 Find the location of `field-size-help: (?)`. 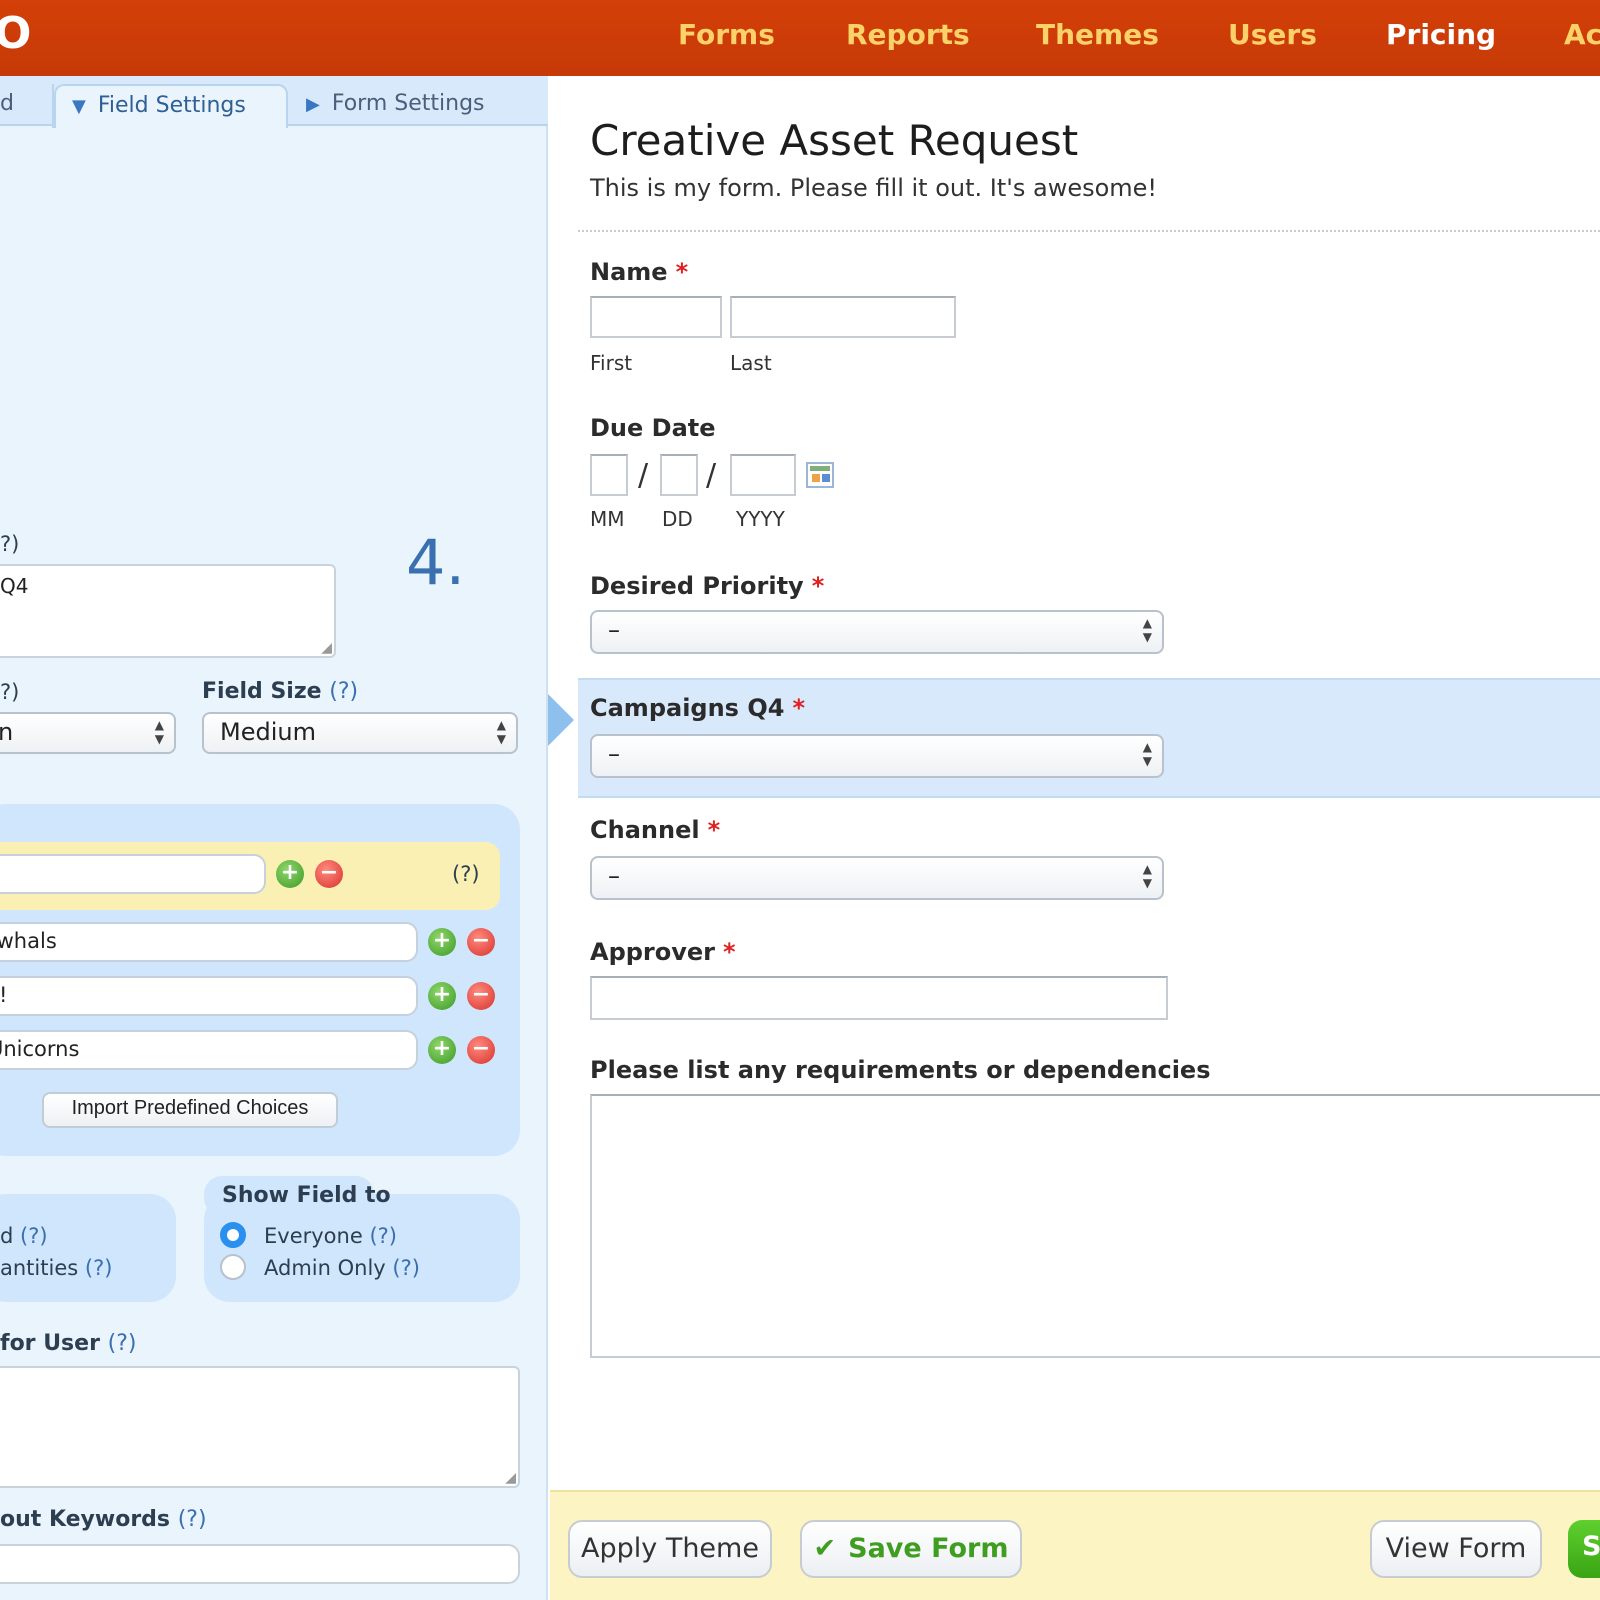

field-size-help: (?) is located at coordinates (343, 691).